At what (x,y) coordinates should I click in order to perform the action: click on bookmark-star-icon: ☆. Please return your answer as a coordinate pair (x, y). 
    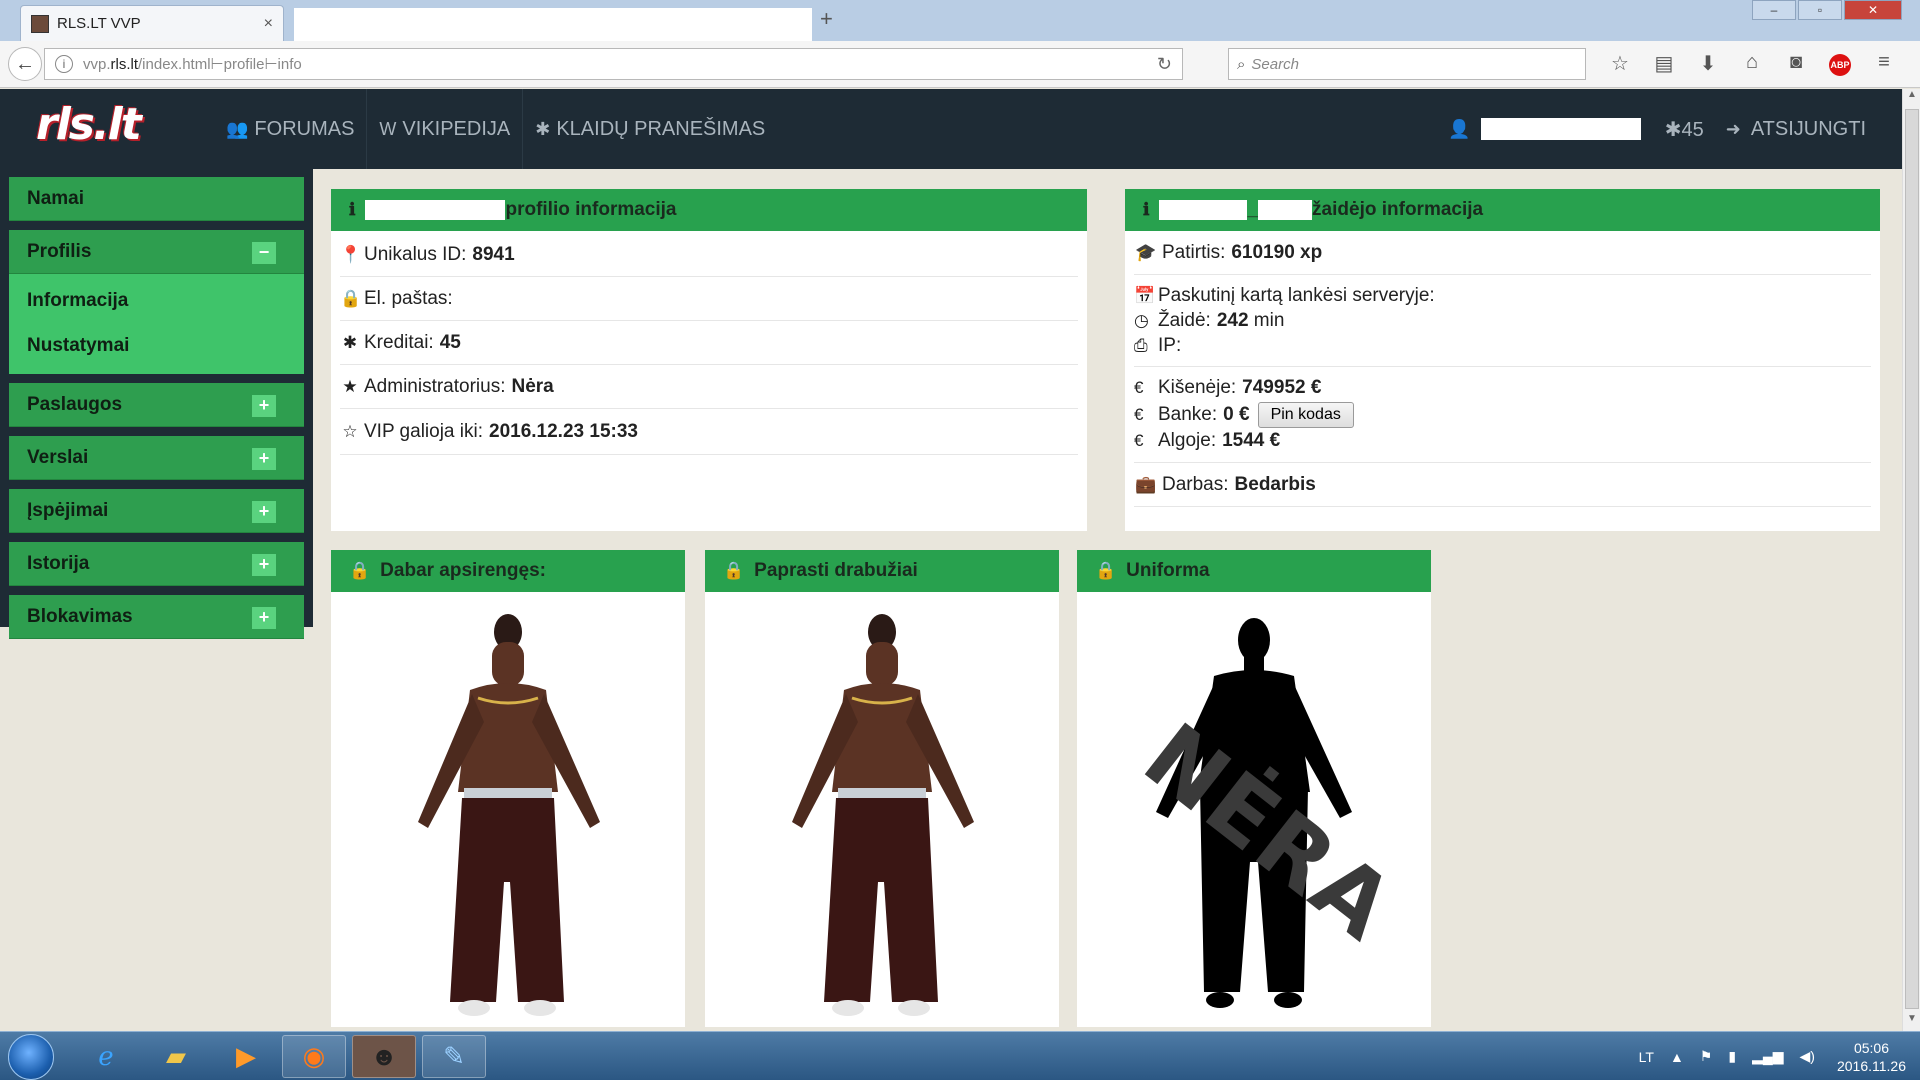
    Looking at the image, I should click on (1620, 63).